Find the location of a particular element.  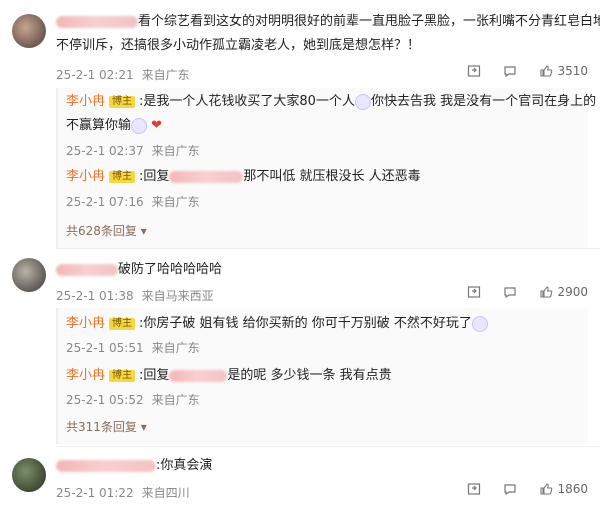

reply-2-line-1: 李小冉 博主:回复 那不叫低 就压根没长 人还恶毒 is located at coordinates (243, 177).